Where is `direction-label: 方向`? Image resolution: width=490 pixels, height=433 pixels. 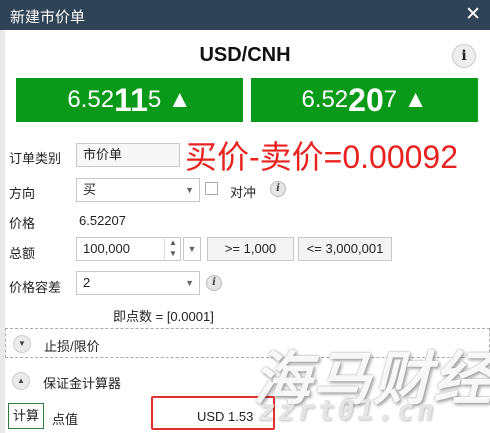 direction-label: 方向 is located at coordinates (22, 193).